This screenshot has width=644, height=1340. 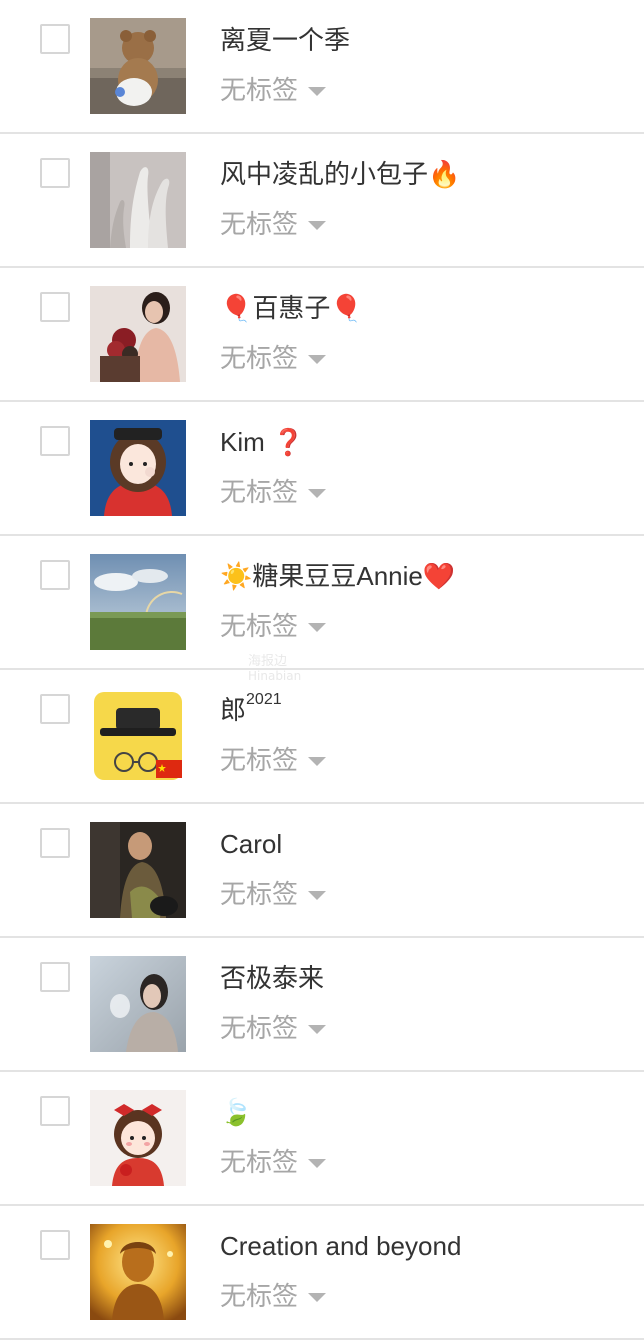 I want to click on contact-row: 🍃 无标签, so click(x=322, y=1139).